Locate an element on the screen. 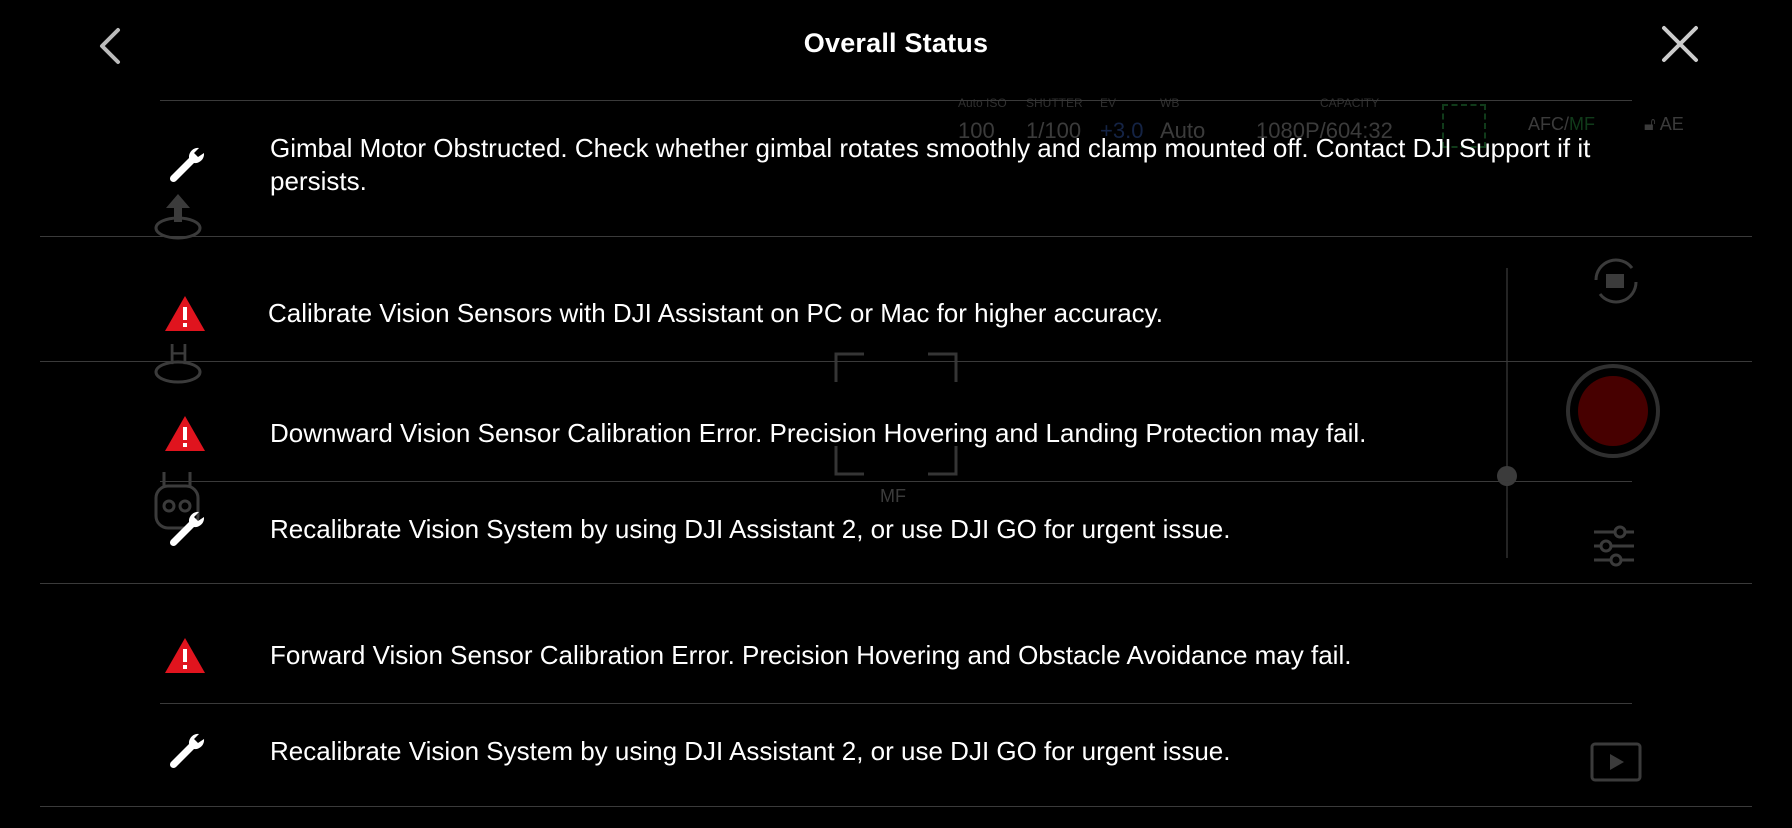  mf-label: MF is located at coordinates (1582, 124).